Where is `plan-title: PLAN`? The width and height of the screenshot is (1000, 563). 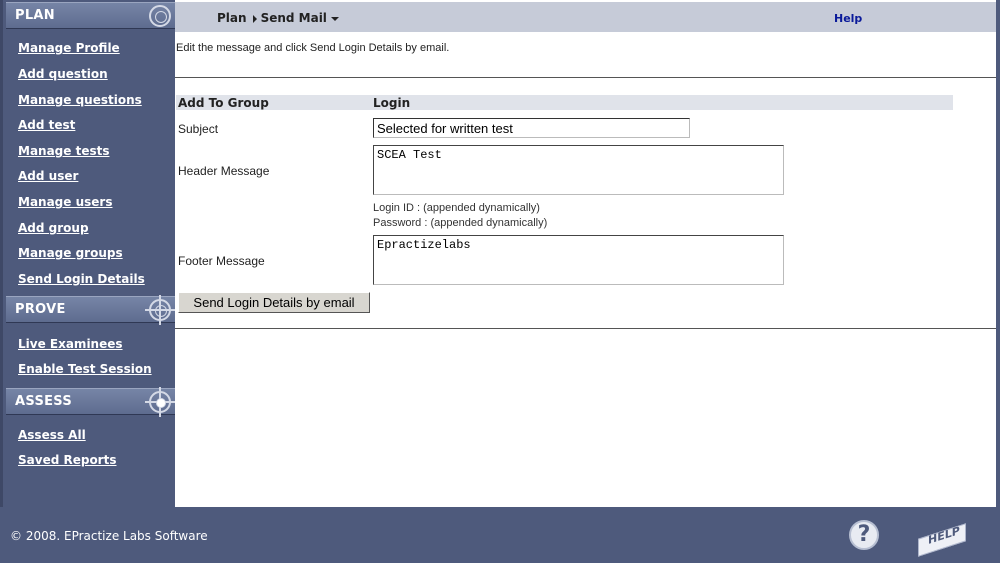
plan-title: PLAN is located at coordinates (35, 15).